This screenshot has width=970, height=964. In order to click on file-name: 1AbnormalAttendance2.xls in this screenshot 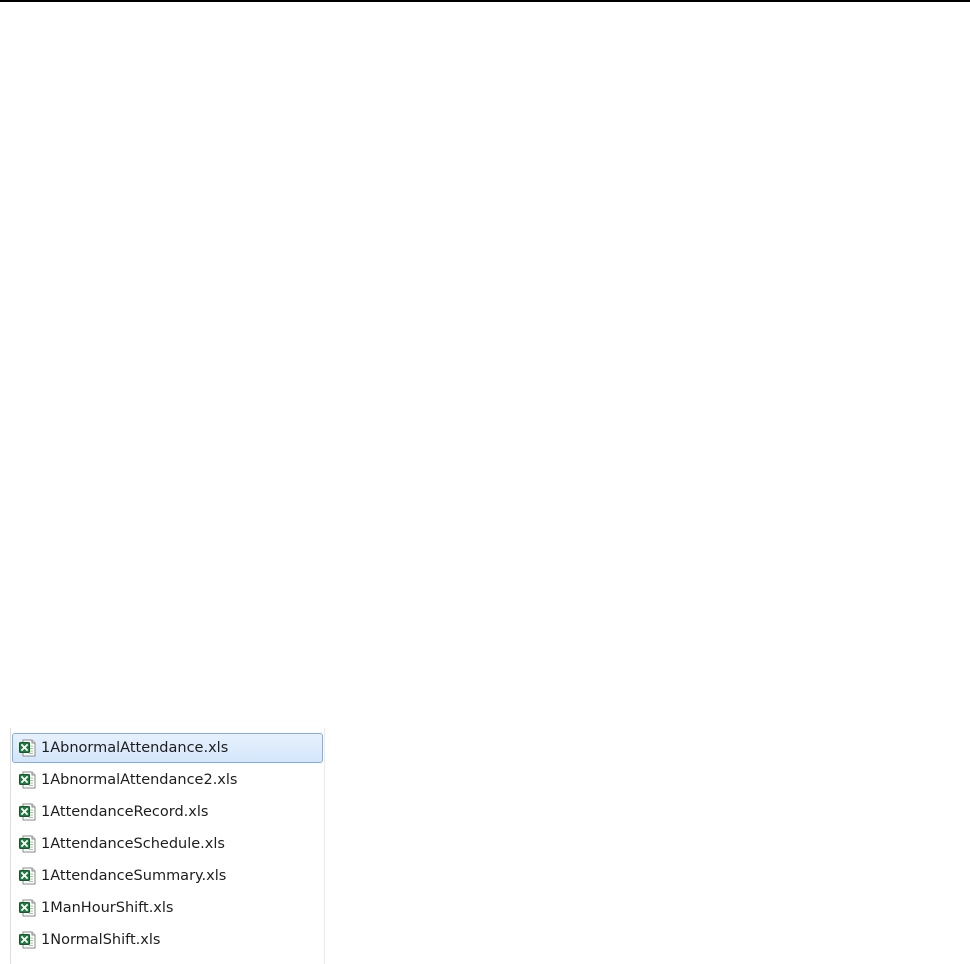, I will do `click(139, 780)`.